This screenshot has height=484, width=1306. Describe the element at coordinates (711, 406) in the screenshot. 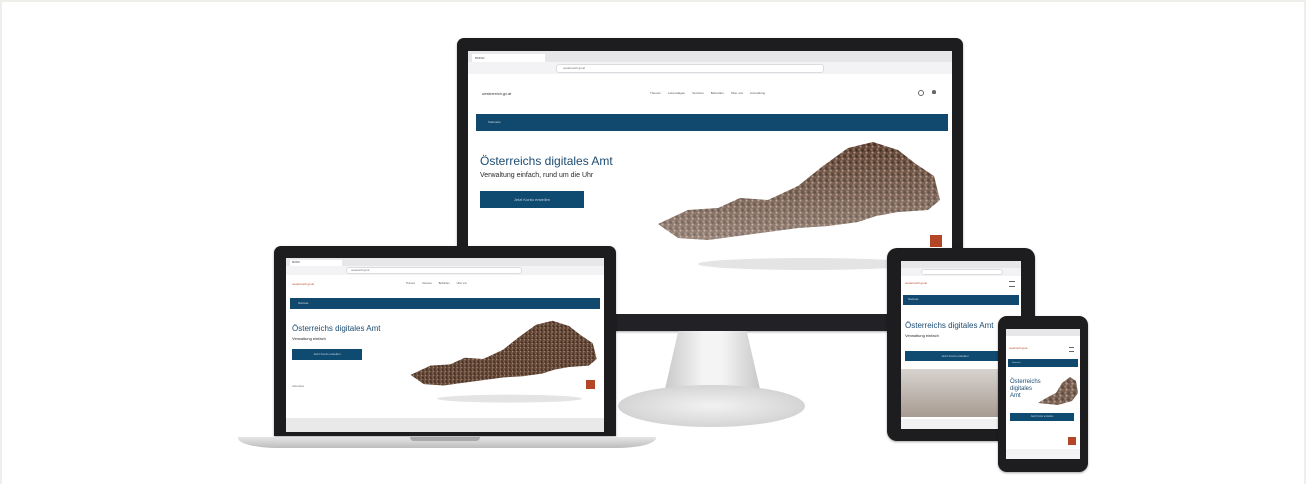

I see `monitor-stand-base` at that location.